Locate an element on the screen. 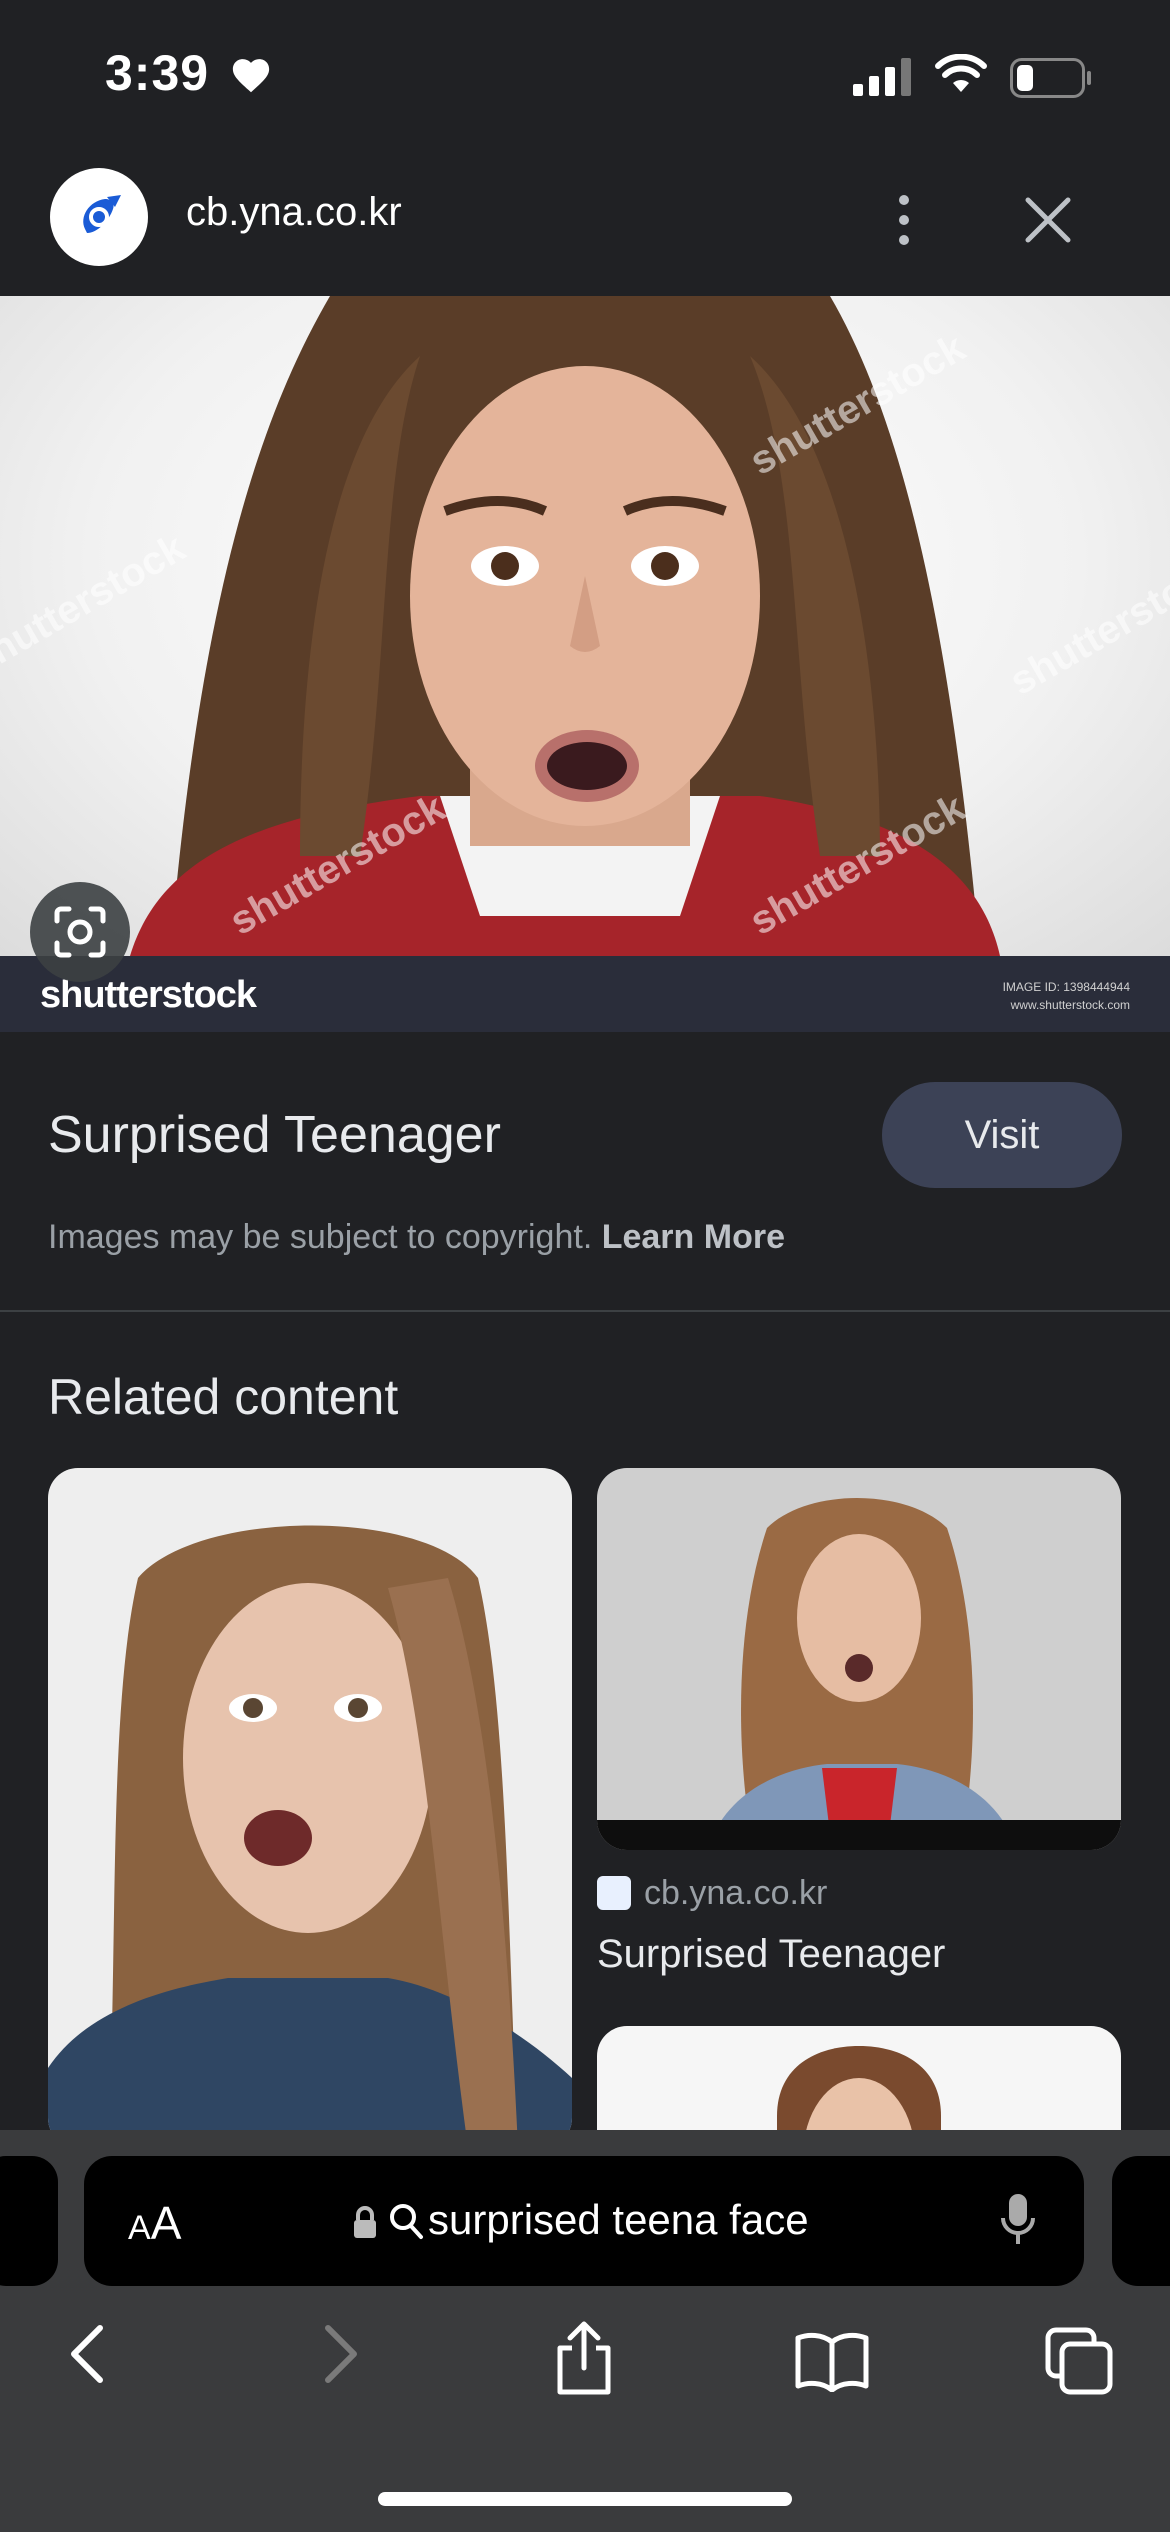  home-indicator is located at coordinates (585, 2499).